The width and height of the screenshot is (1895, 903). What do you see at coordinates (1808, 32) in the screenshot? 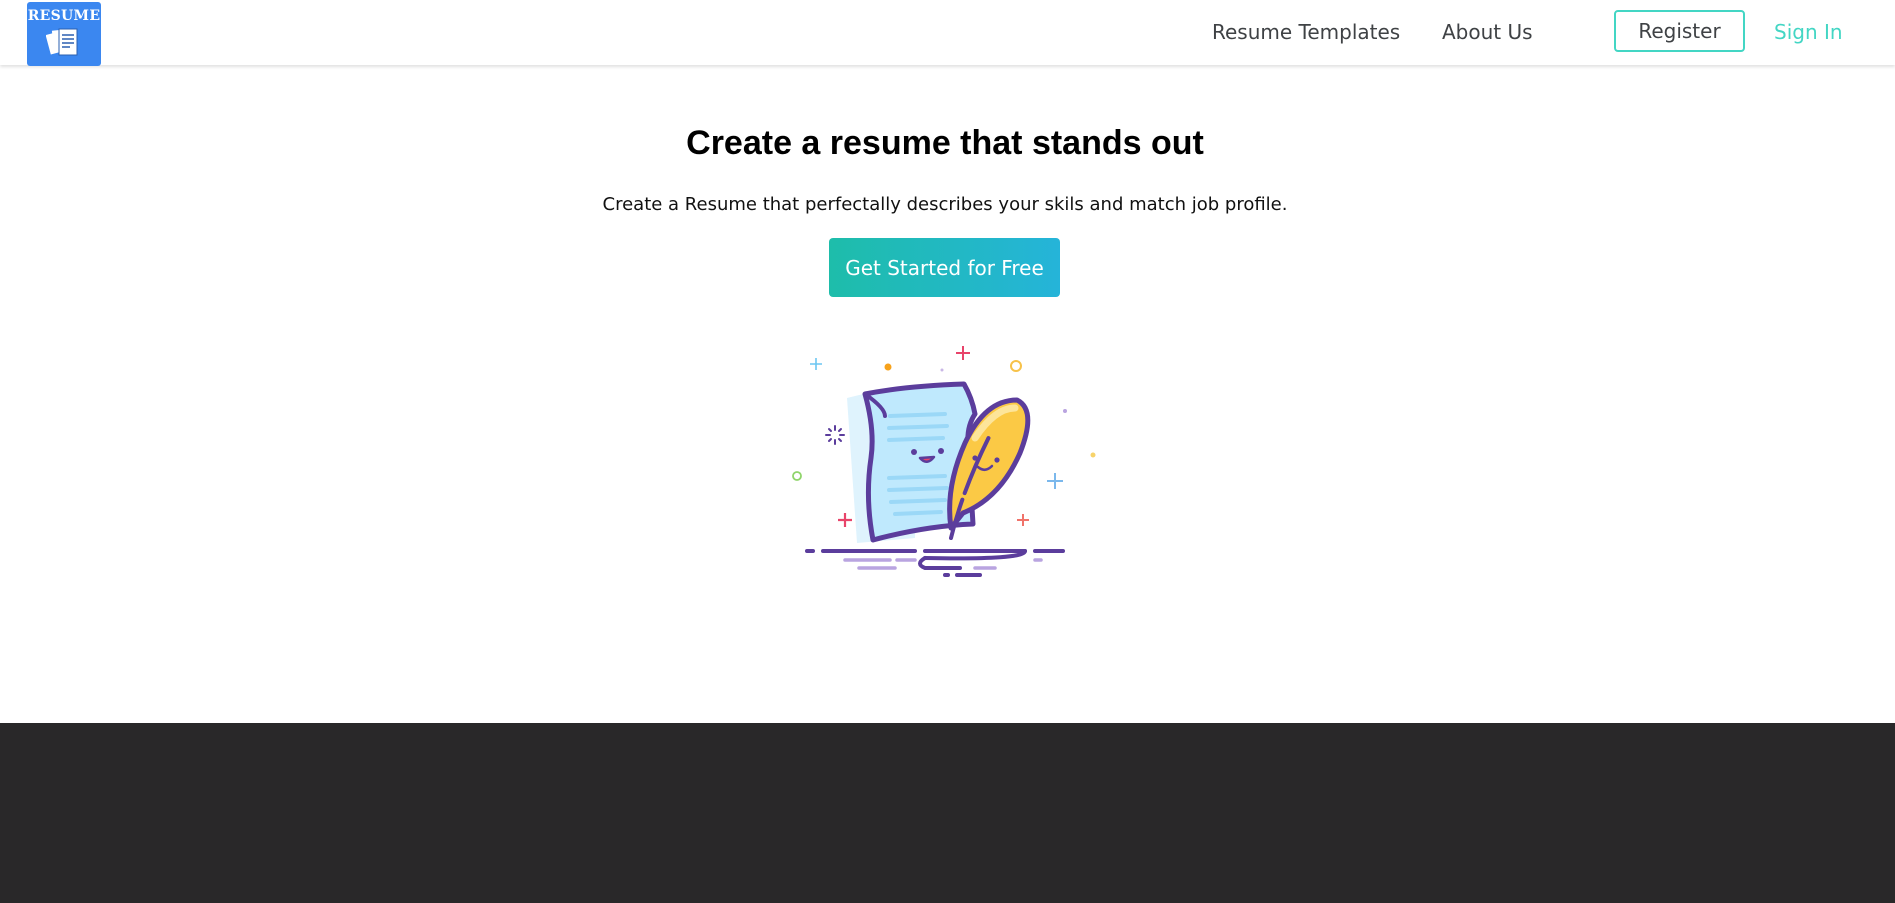
I see `sign-in-link: Sign In` at bounding box center [1808, 32].